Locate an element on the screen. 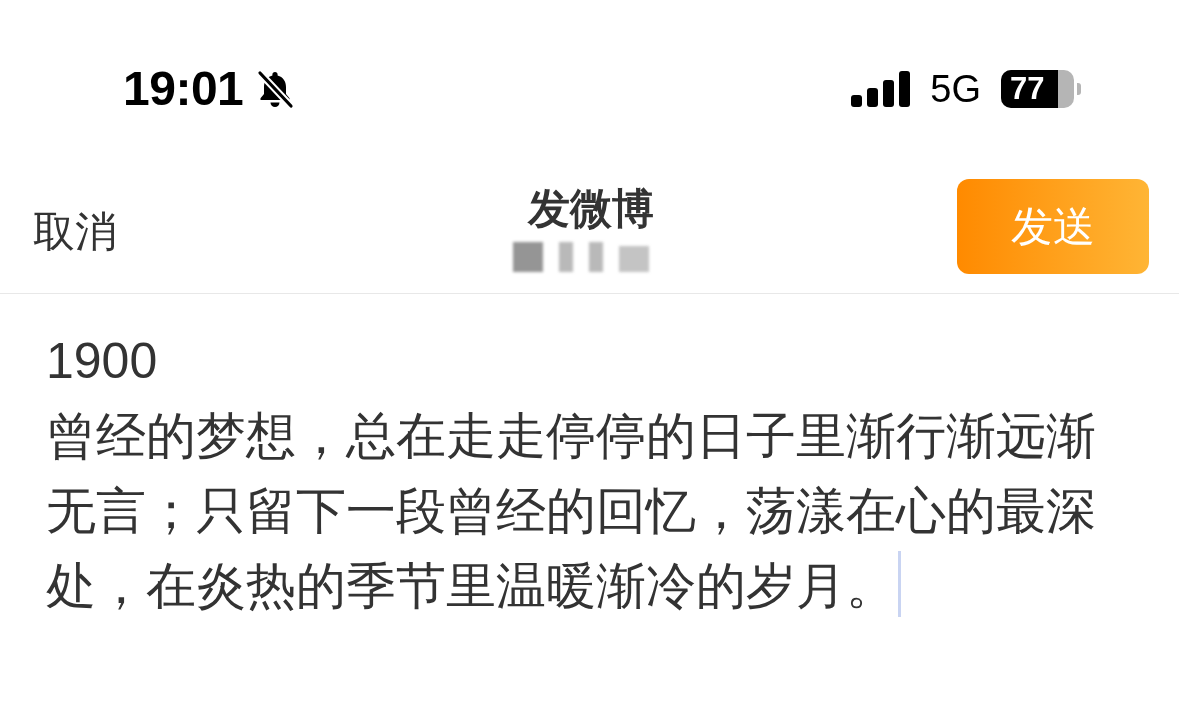 The height and width of the screenshot is (707, 1179). status-time: 19:01 is located at coordinates (183, 89).